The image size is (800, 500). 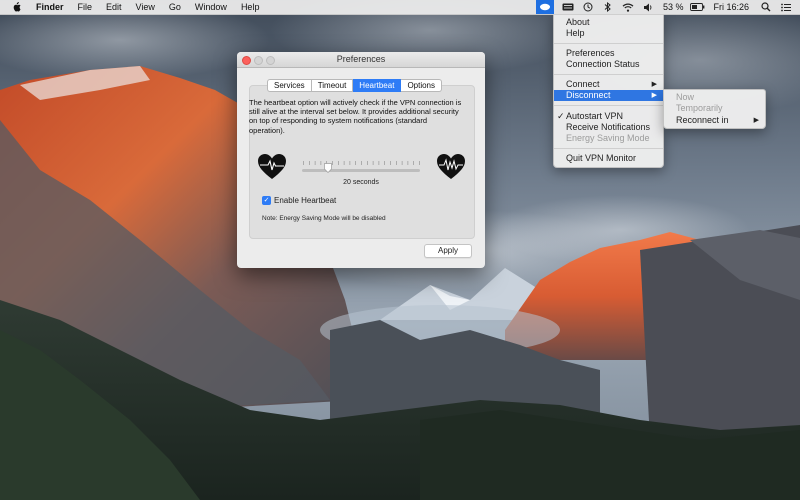 I want to click on menu-item-energy-saving-mode: Energy Saving Mode, so click(x=608, y=138).